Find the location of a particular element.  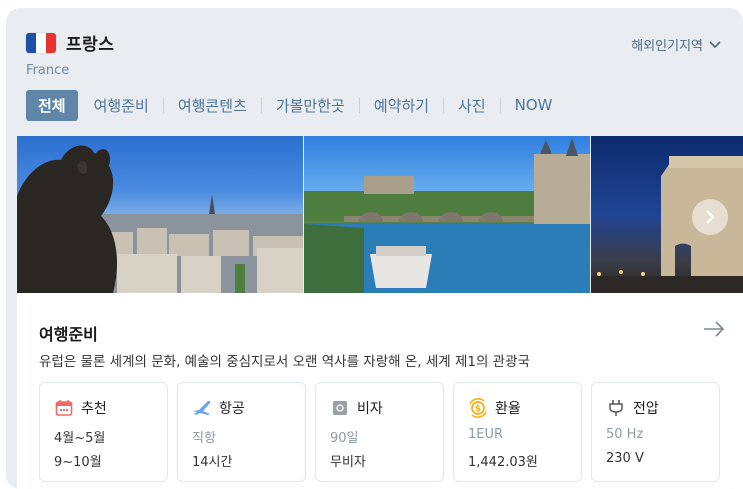

flag-stripe-white is located at coordinates (41, 42).